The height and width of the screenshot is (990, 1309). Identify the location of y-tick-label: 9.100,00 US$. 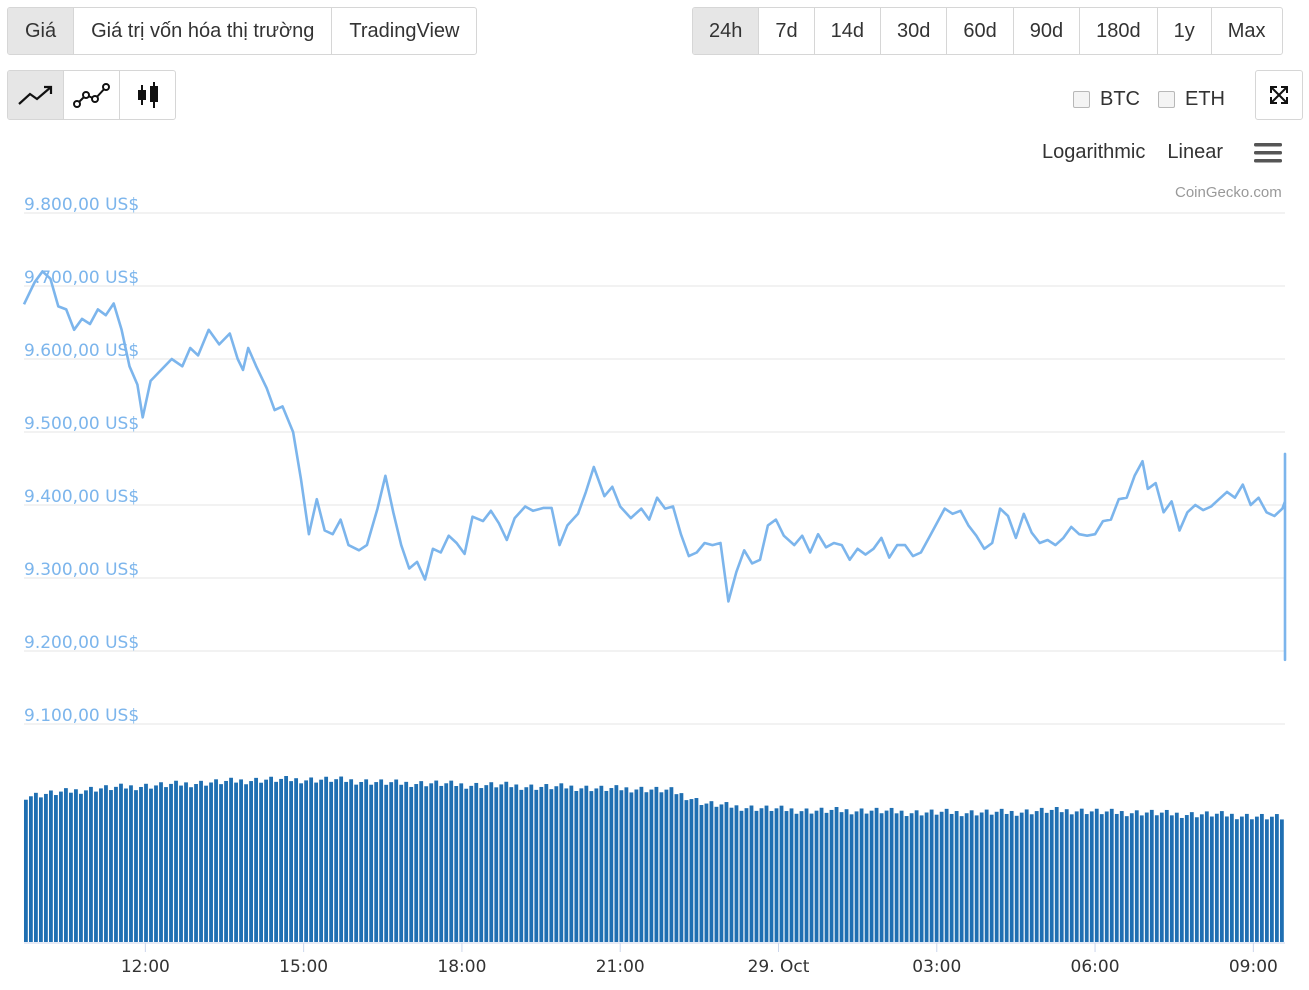
(81, 716).